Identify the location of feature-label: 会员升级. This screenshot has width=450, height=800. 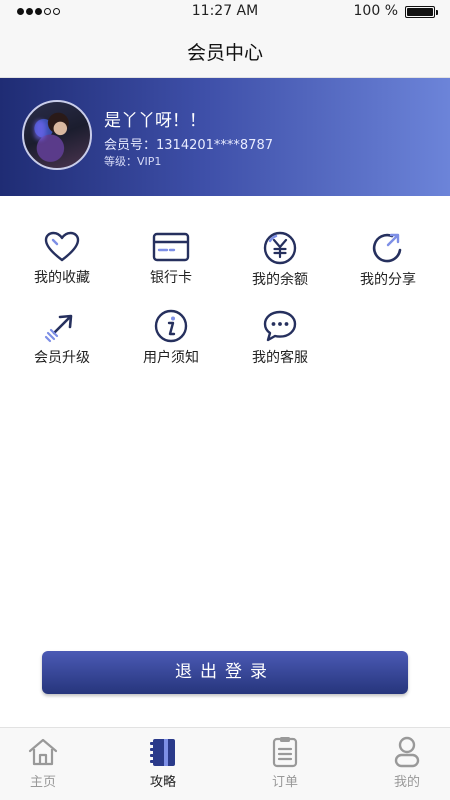
(62, 358).